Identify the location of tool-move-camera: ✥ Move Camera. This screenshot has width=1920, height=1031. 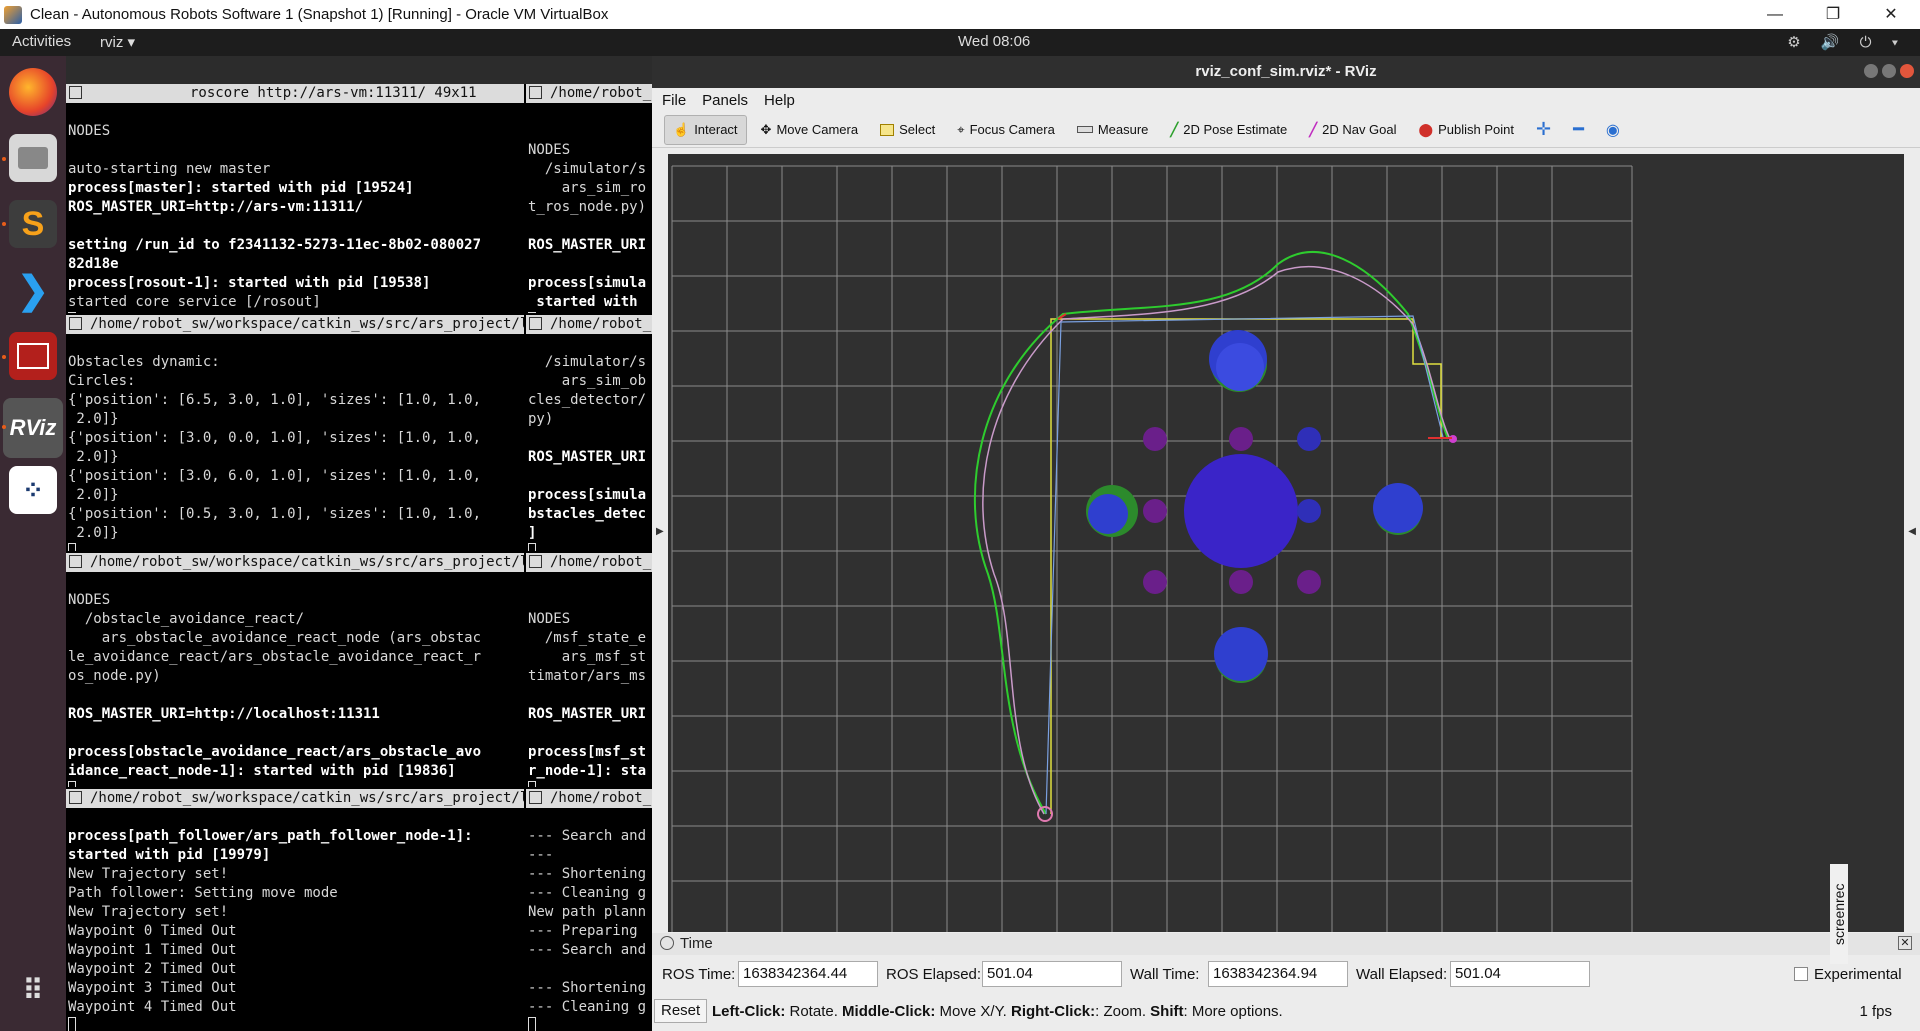
(810, 130).